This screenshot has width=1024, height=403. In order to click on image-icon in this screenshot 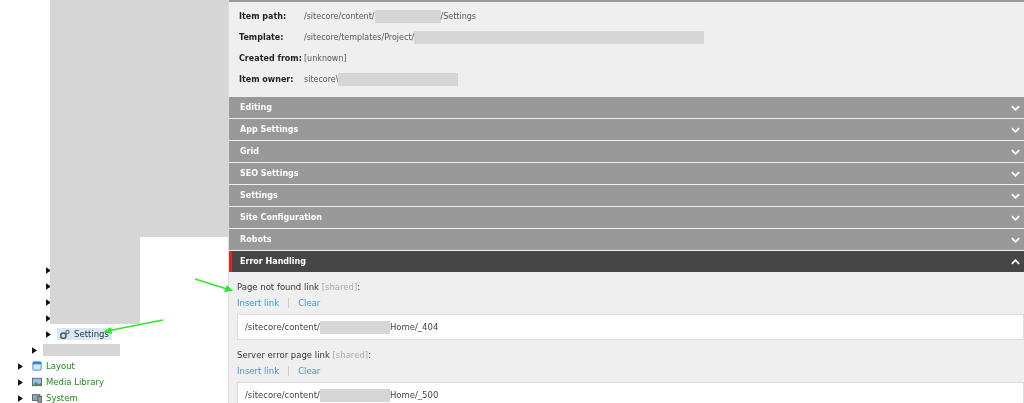, I will do `click(37, 382)`.